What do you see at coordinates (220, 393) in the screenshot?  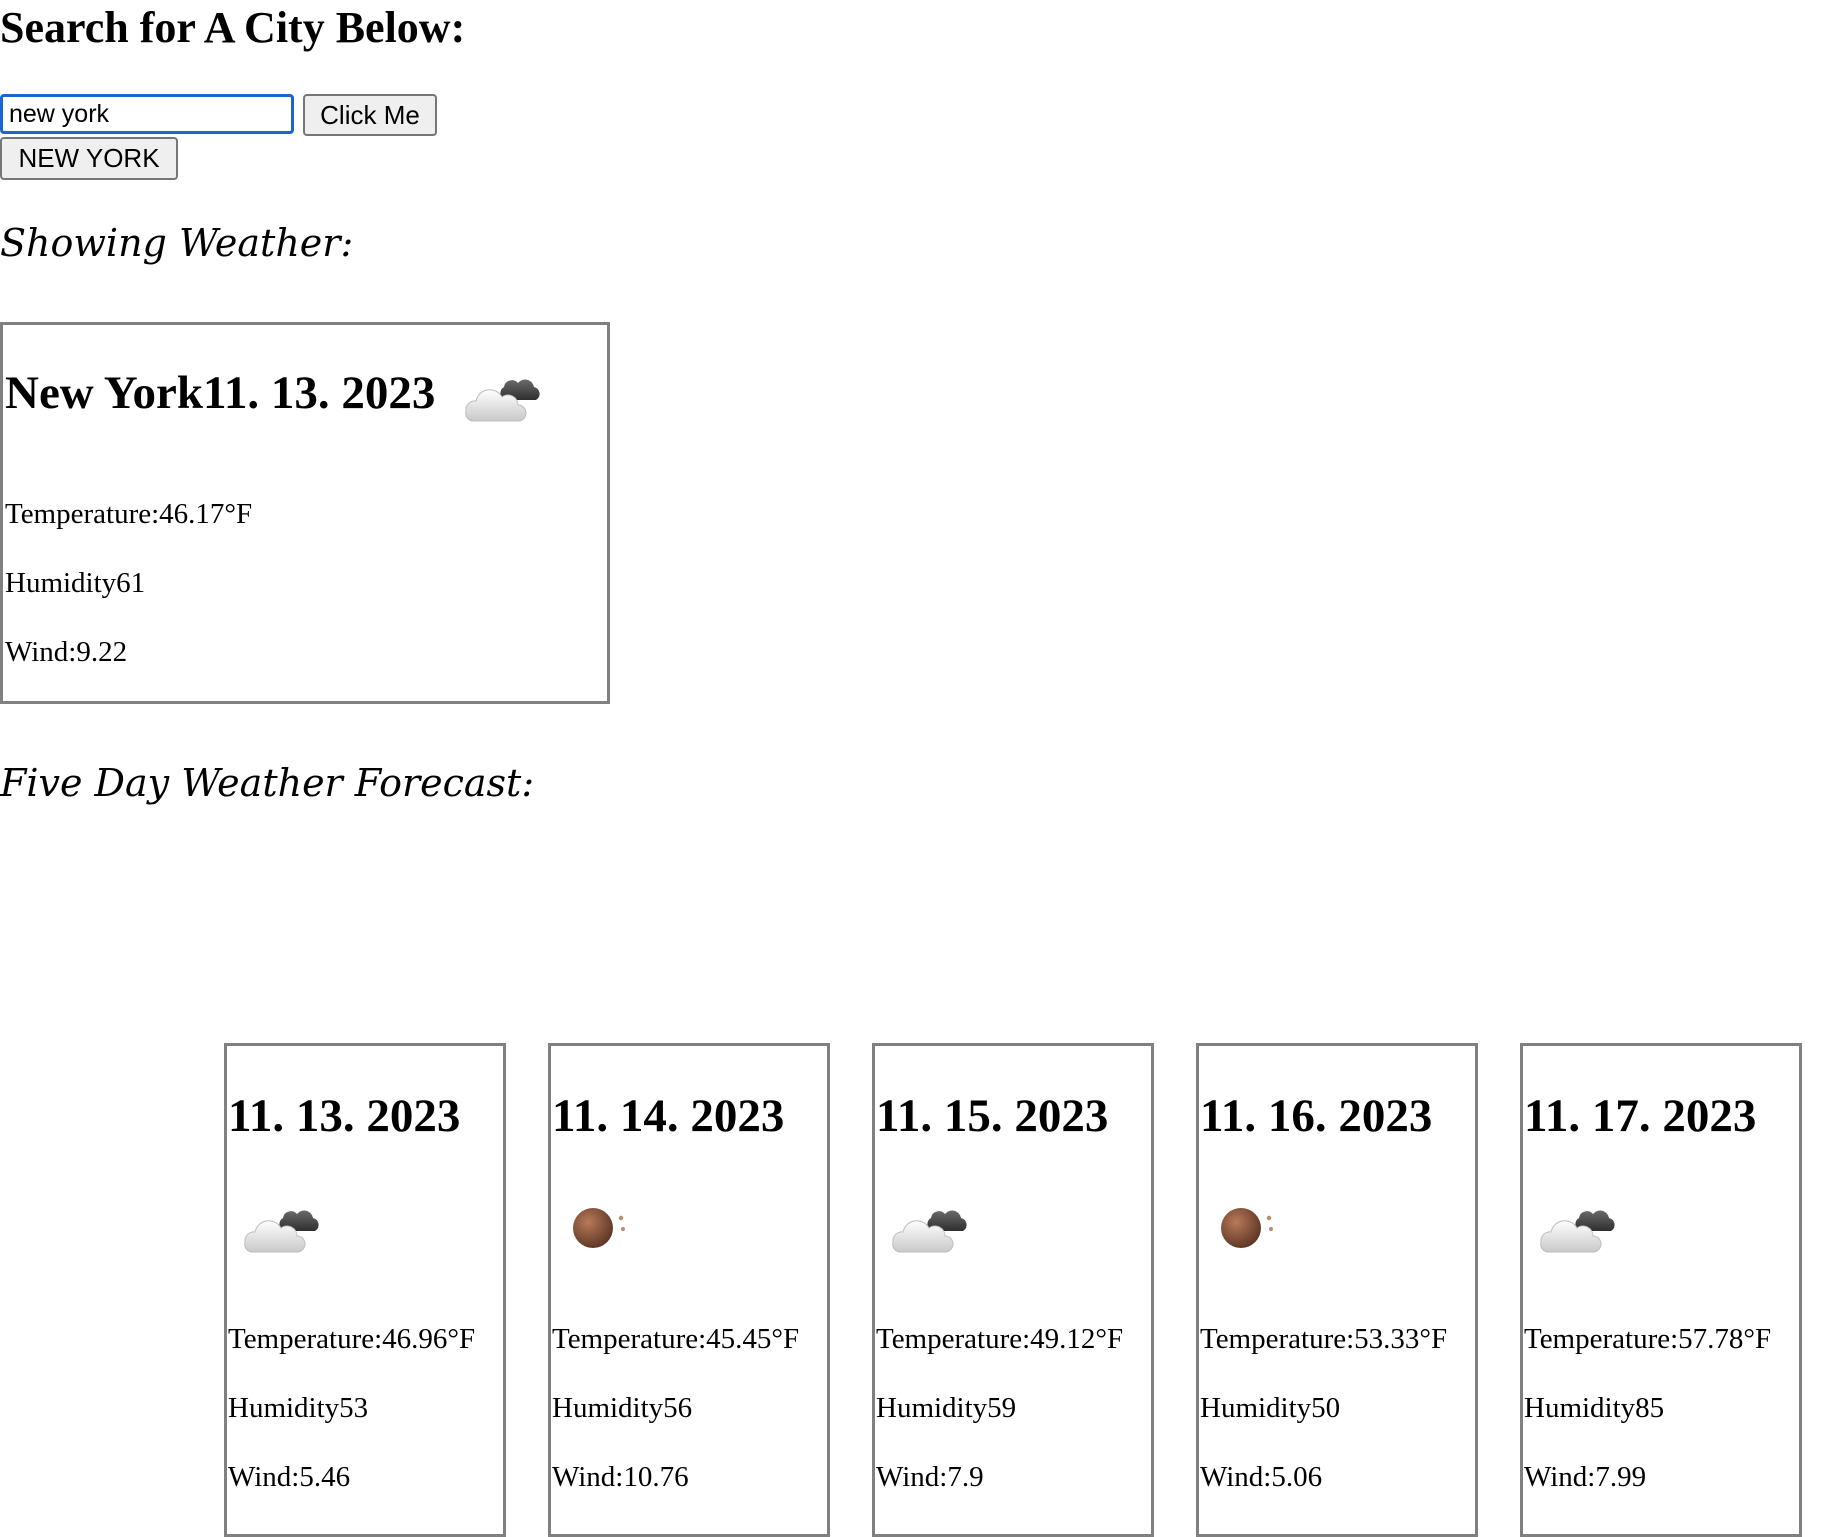 I see `current-city-date: New York11. 13. 2023` at bounding box center [220, 393].